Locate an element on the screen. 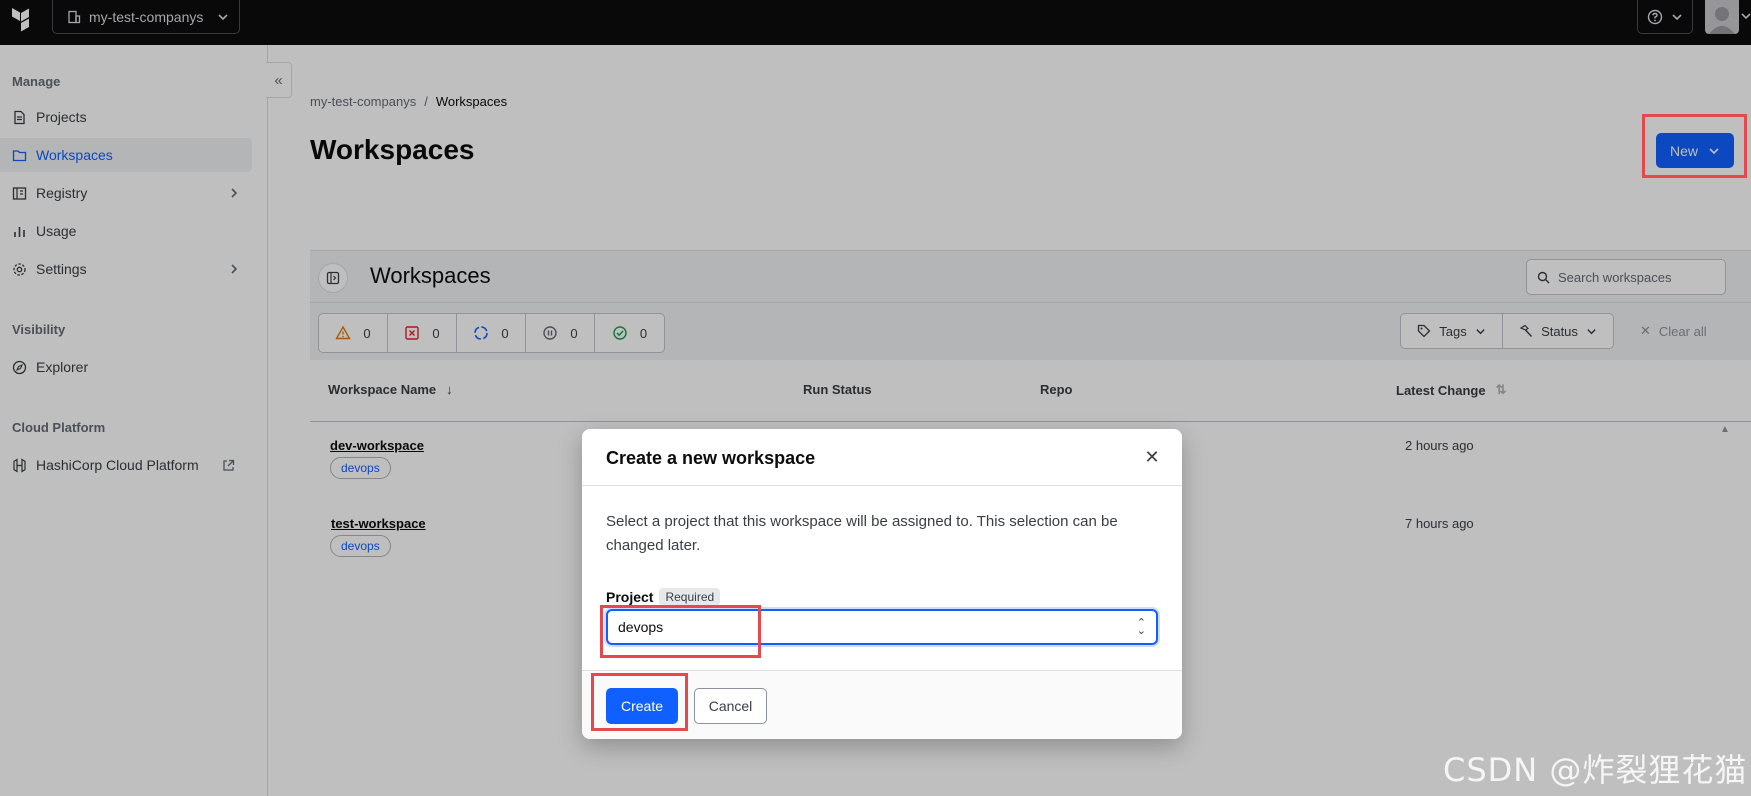 The image size is (1751, 796). modal-header: Create a new workspace ✕ is located at coordinates (882, 457).